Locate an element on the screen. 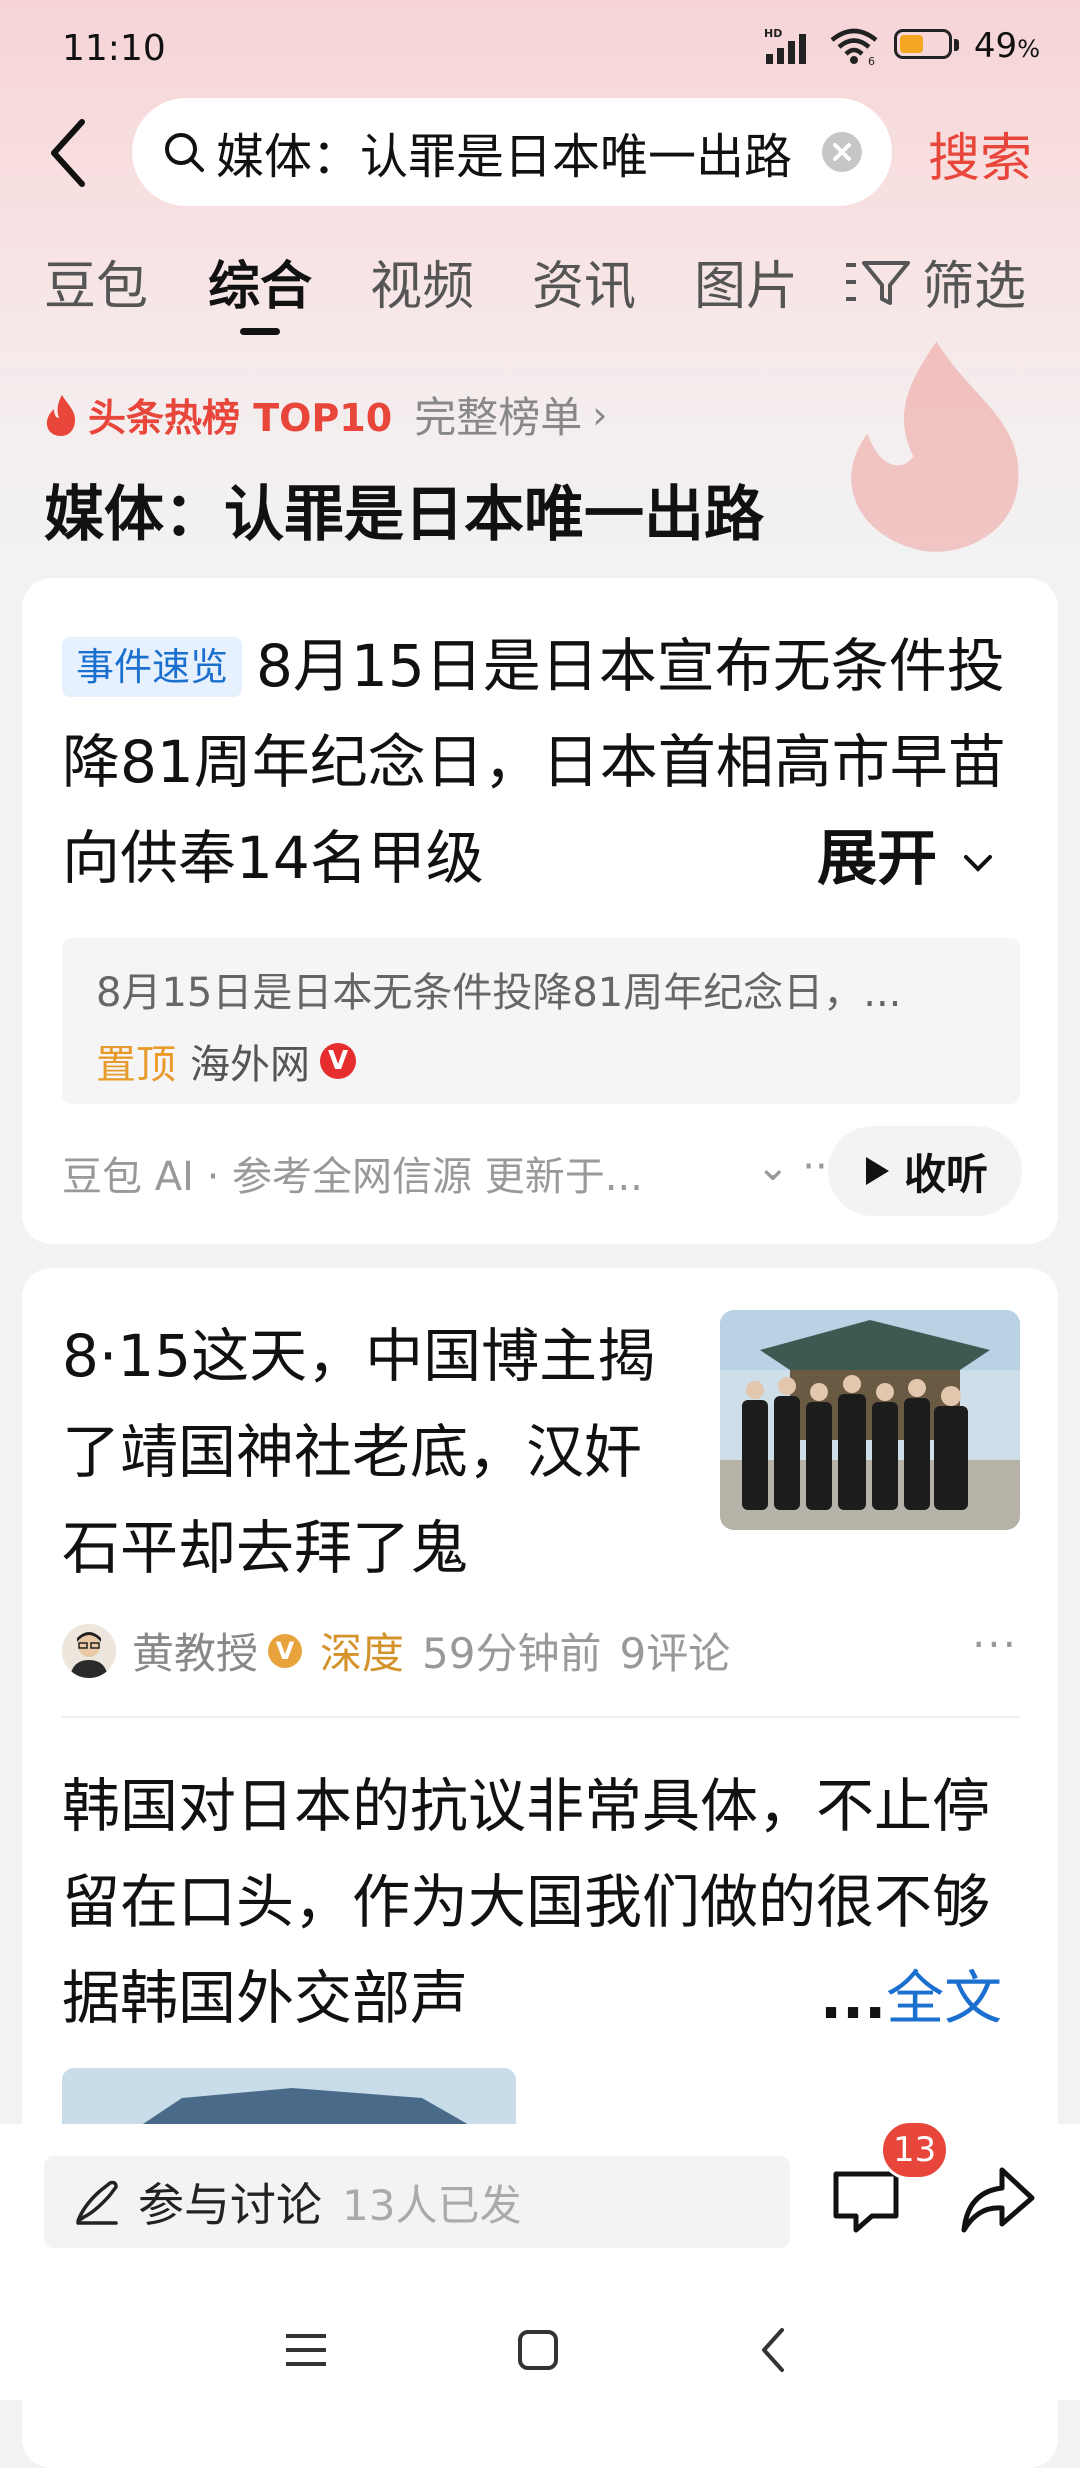 The width and height of the screenshot is (1080, 2468). more-icon: ··· is located at coordinates (995, 1644).